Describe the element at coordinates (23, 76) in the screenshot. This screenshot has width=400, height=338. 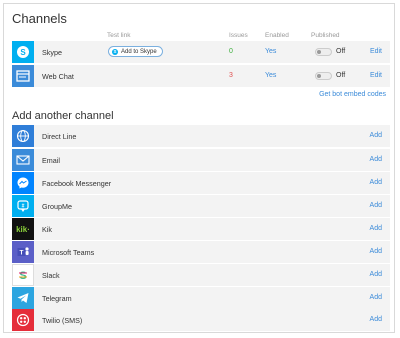
I see `web-chat-icon` at that location.